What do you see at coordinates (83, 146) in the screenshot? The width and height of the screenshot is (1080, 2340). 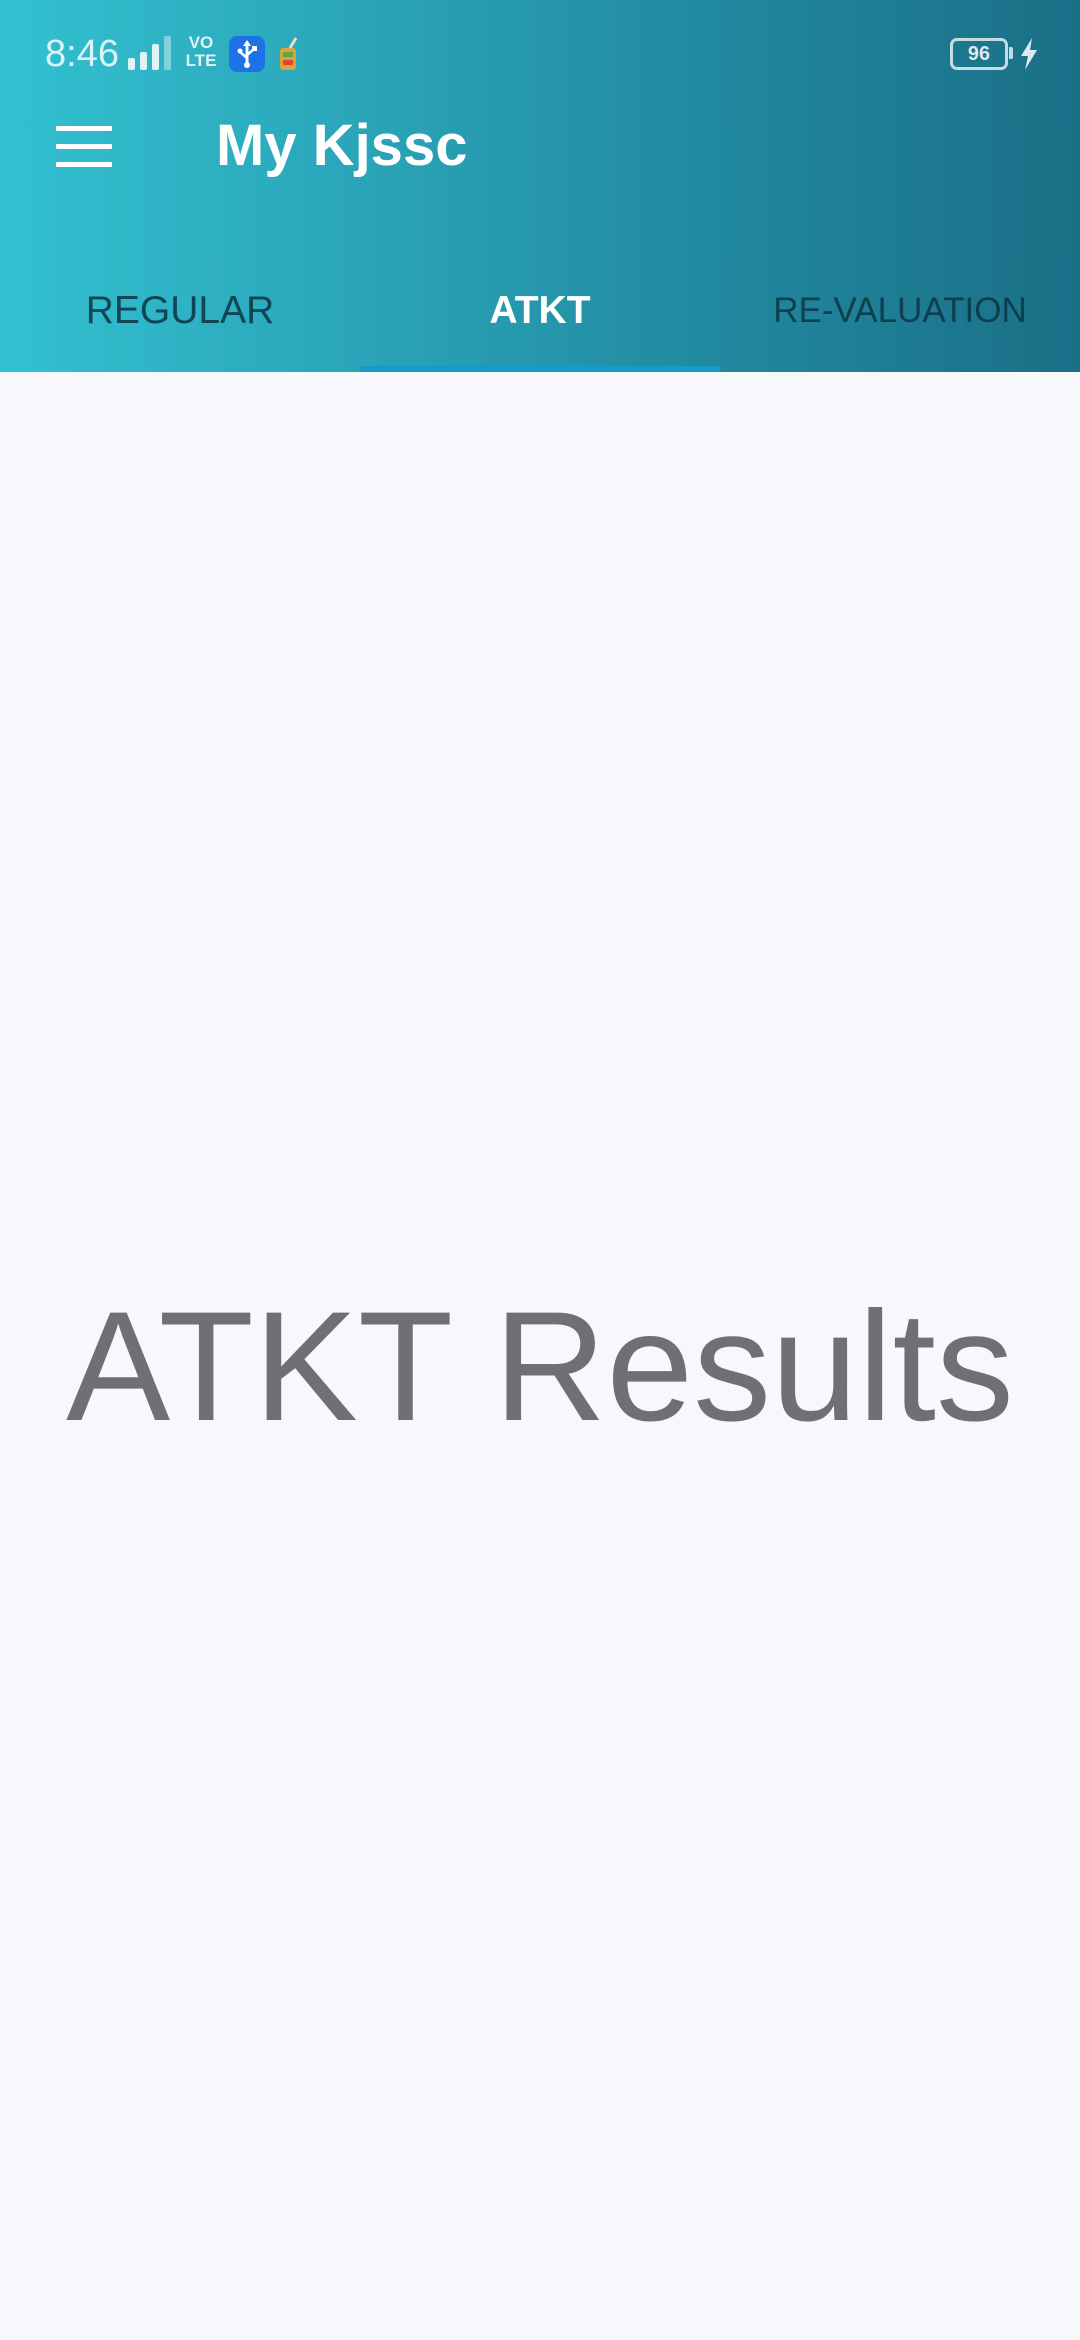 I see `hamburger-menu-icon` at bounding box center [83, 146].